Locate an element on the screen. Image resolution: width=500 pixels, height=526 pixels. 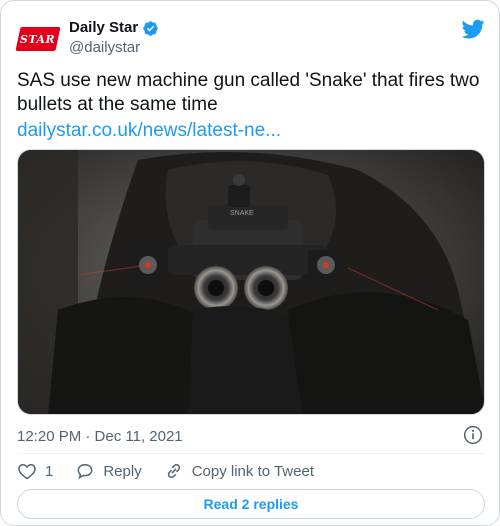
logo-text: STAR is located at coordinates (38, 39).